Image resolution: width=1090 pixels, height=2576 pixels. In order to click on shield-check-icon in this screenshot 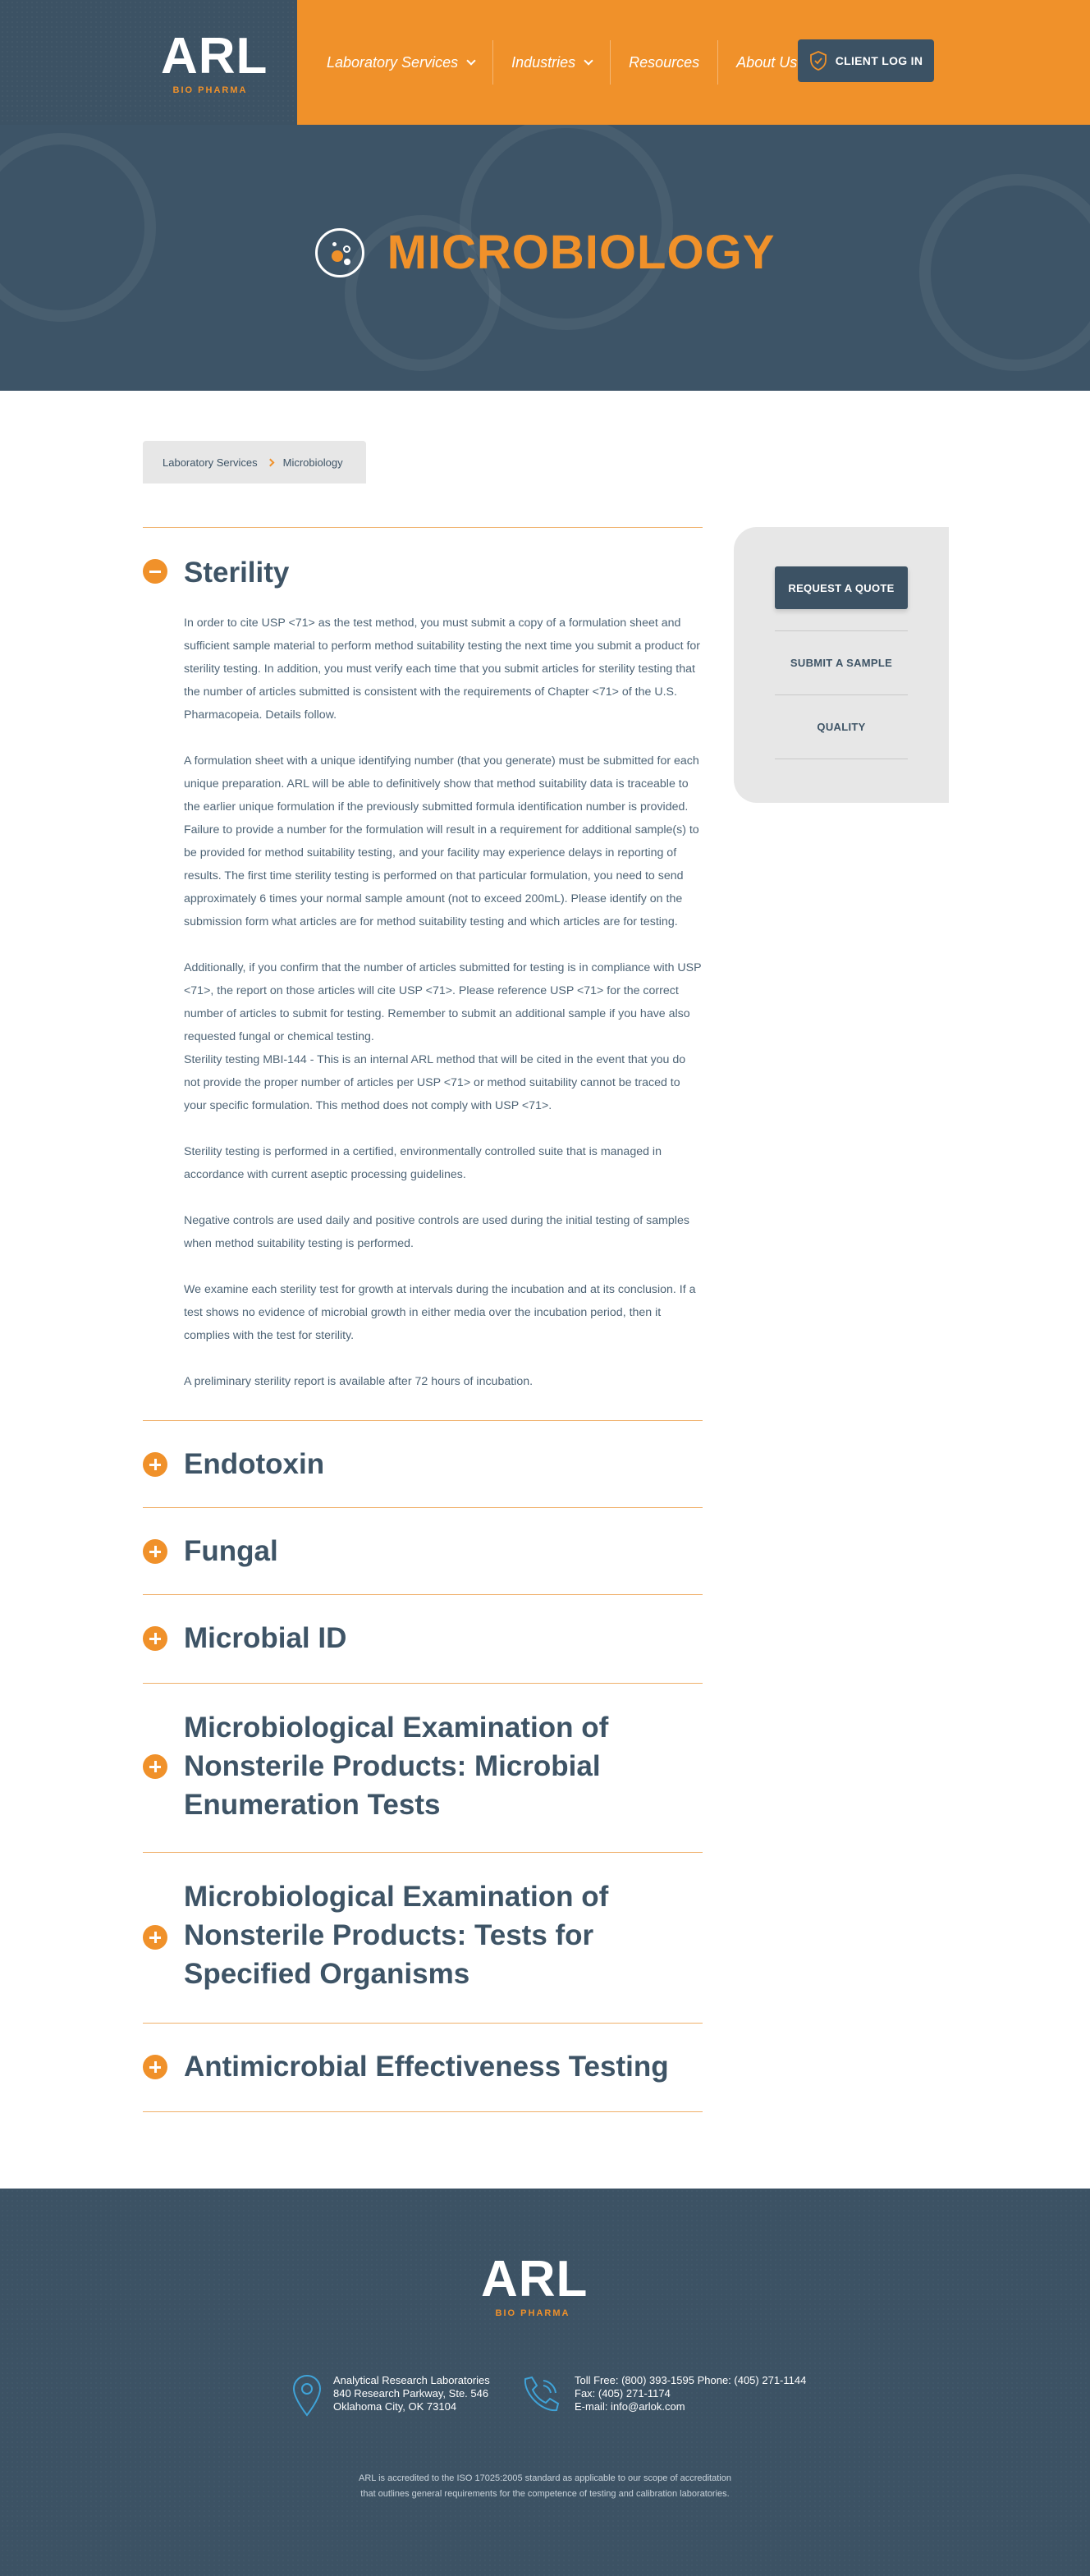, I will do `click(818, 61)`.